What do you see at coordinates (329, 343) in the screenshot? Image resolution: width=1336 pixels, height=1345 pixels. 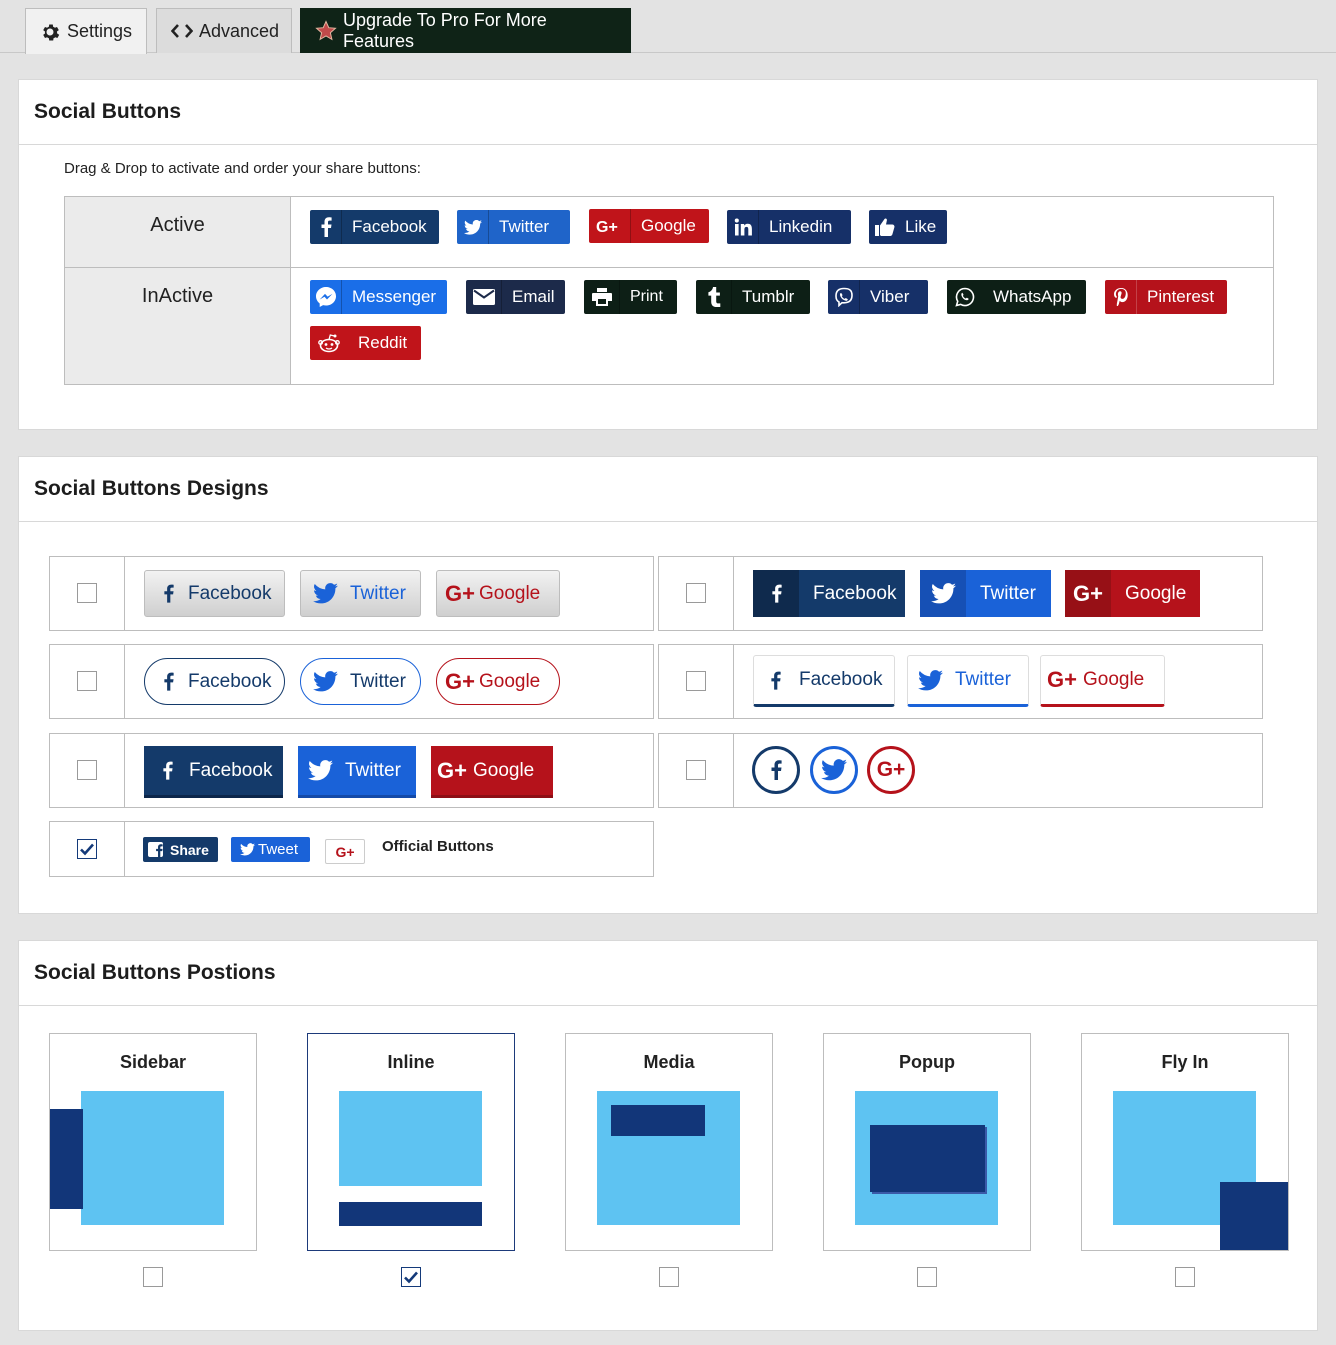 I see `reddit-icon` at bounding box center [329, 343].